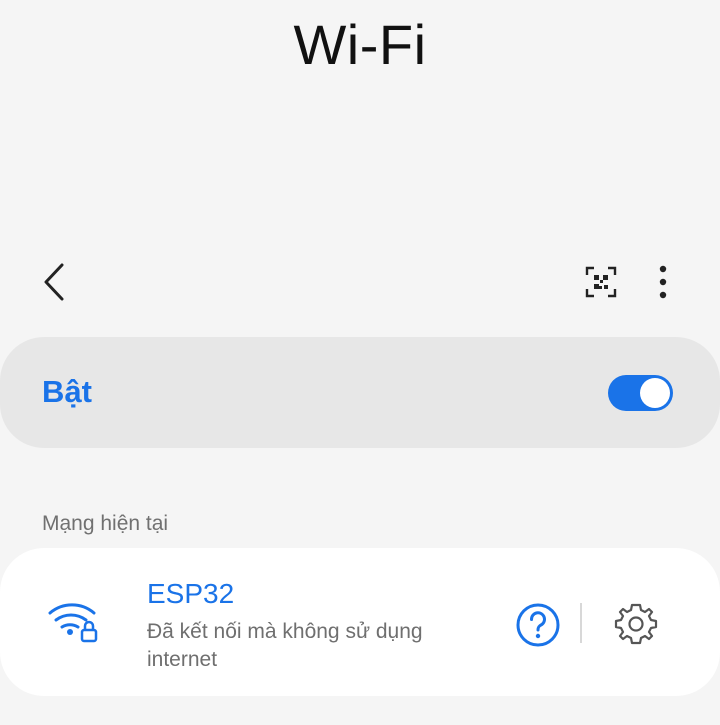 The image size is (720, 725). What do you see at coordinates (360, 282) in the screenshot?
I see `top-toolbar` at bounding box center [360, 282].